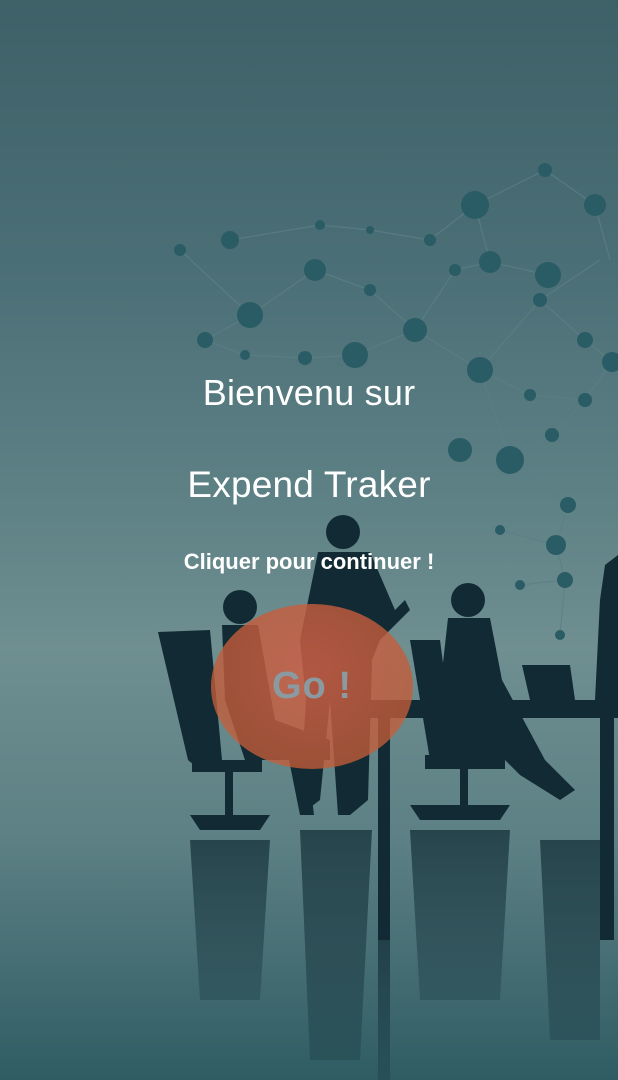 The image size is (618, 1080). Describe the element at coordinates (309, 392) in the screenshot. I see `welcome-heading: Bienvenu sur` at that location.